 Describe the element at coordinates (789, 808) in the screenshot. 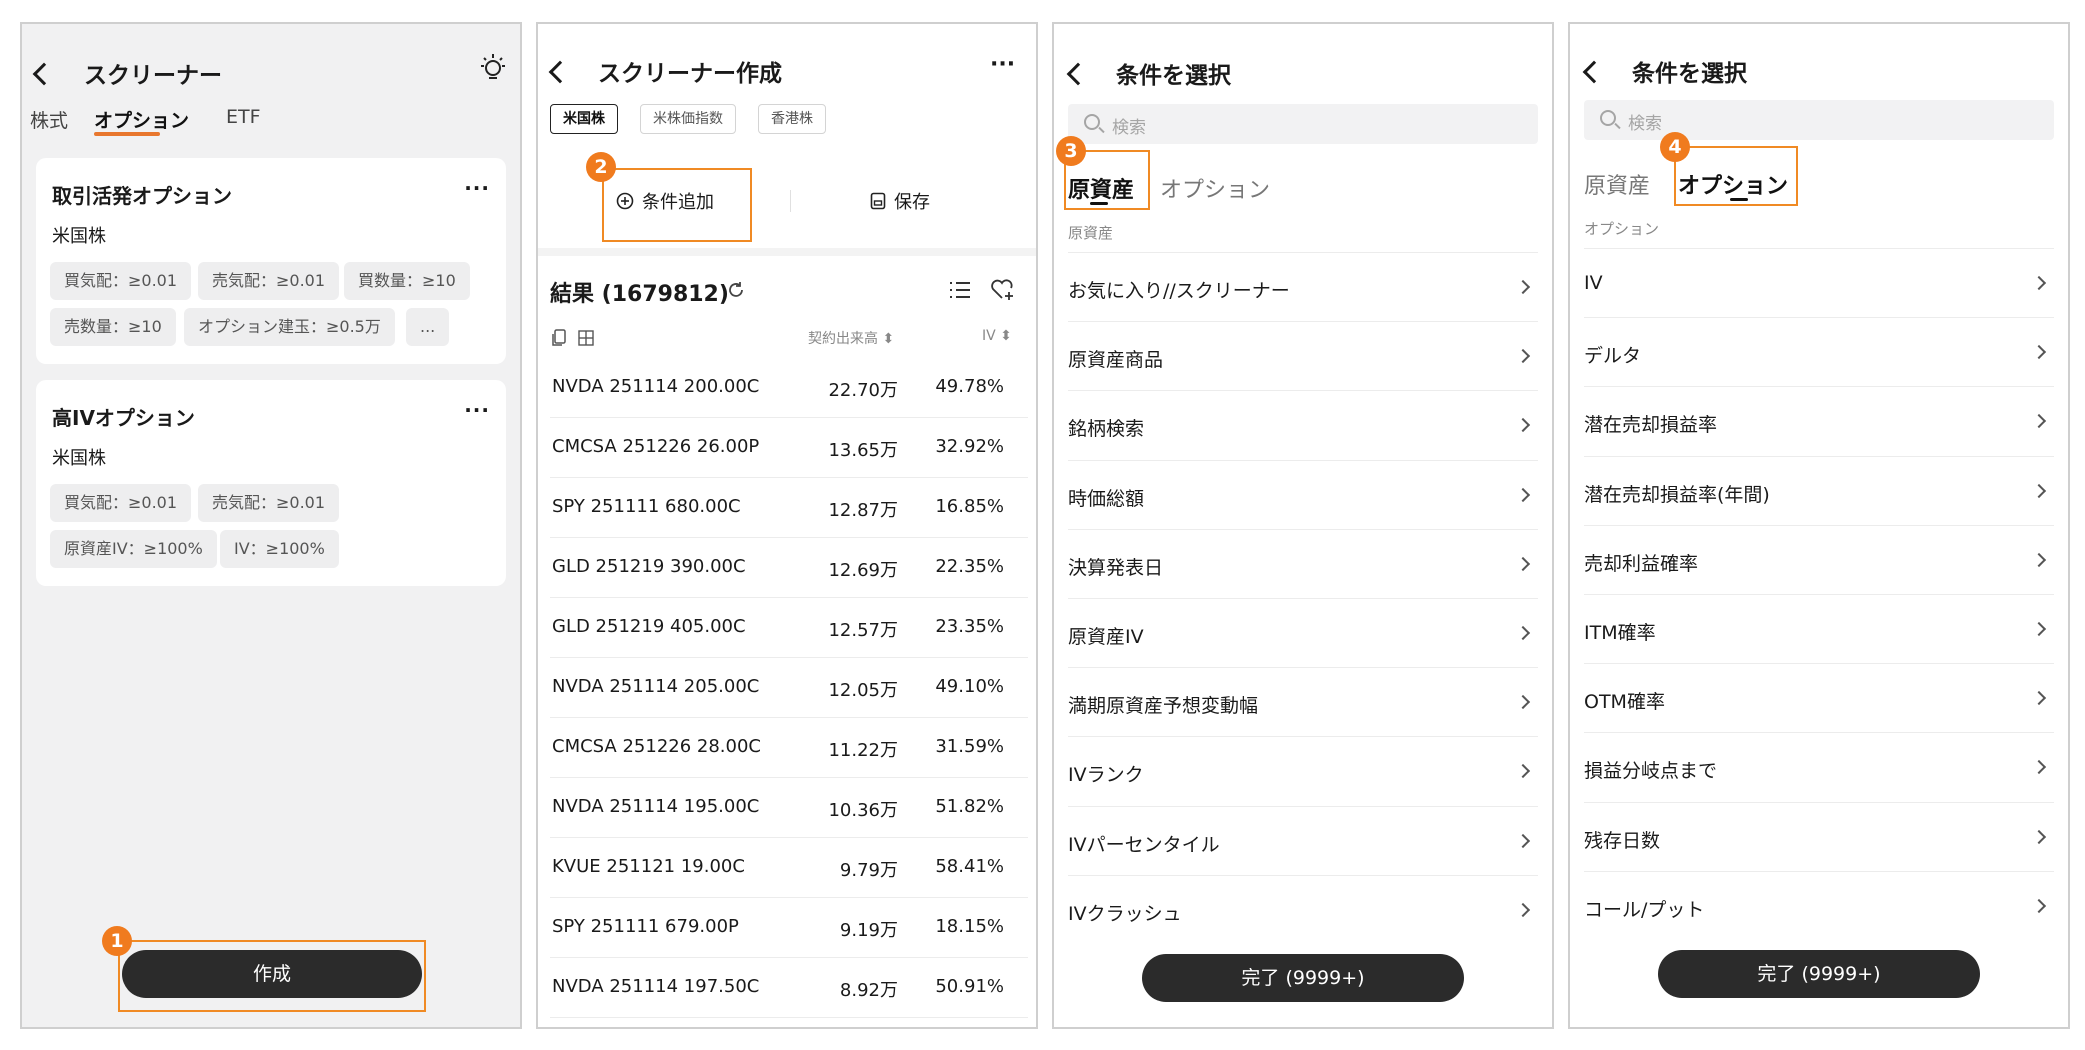

I see `table-row: NVDA 251114 195.00C 10.36万 51.82%` at that location.